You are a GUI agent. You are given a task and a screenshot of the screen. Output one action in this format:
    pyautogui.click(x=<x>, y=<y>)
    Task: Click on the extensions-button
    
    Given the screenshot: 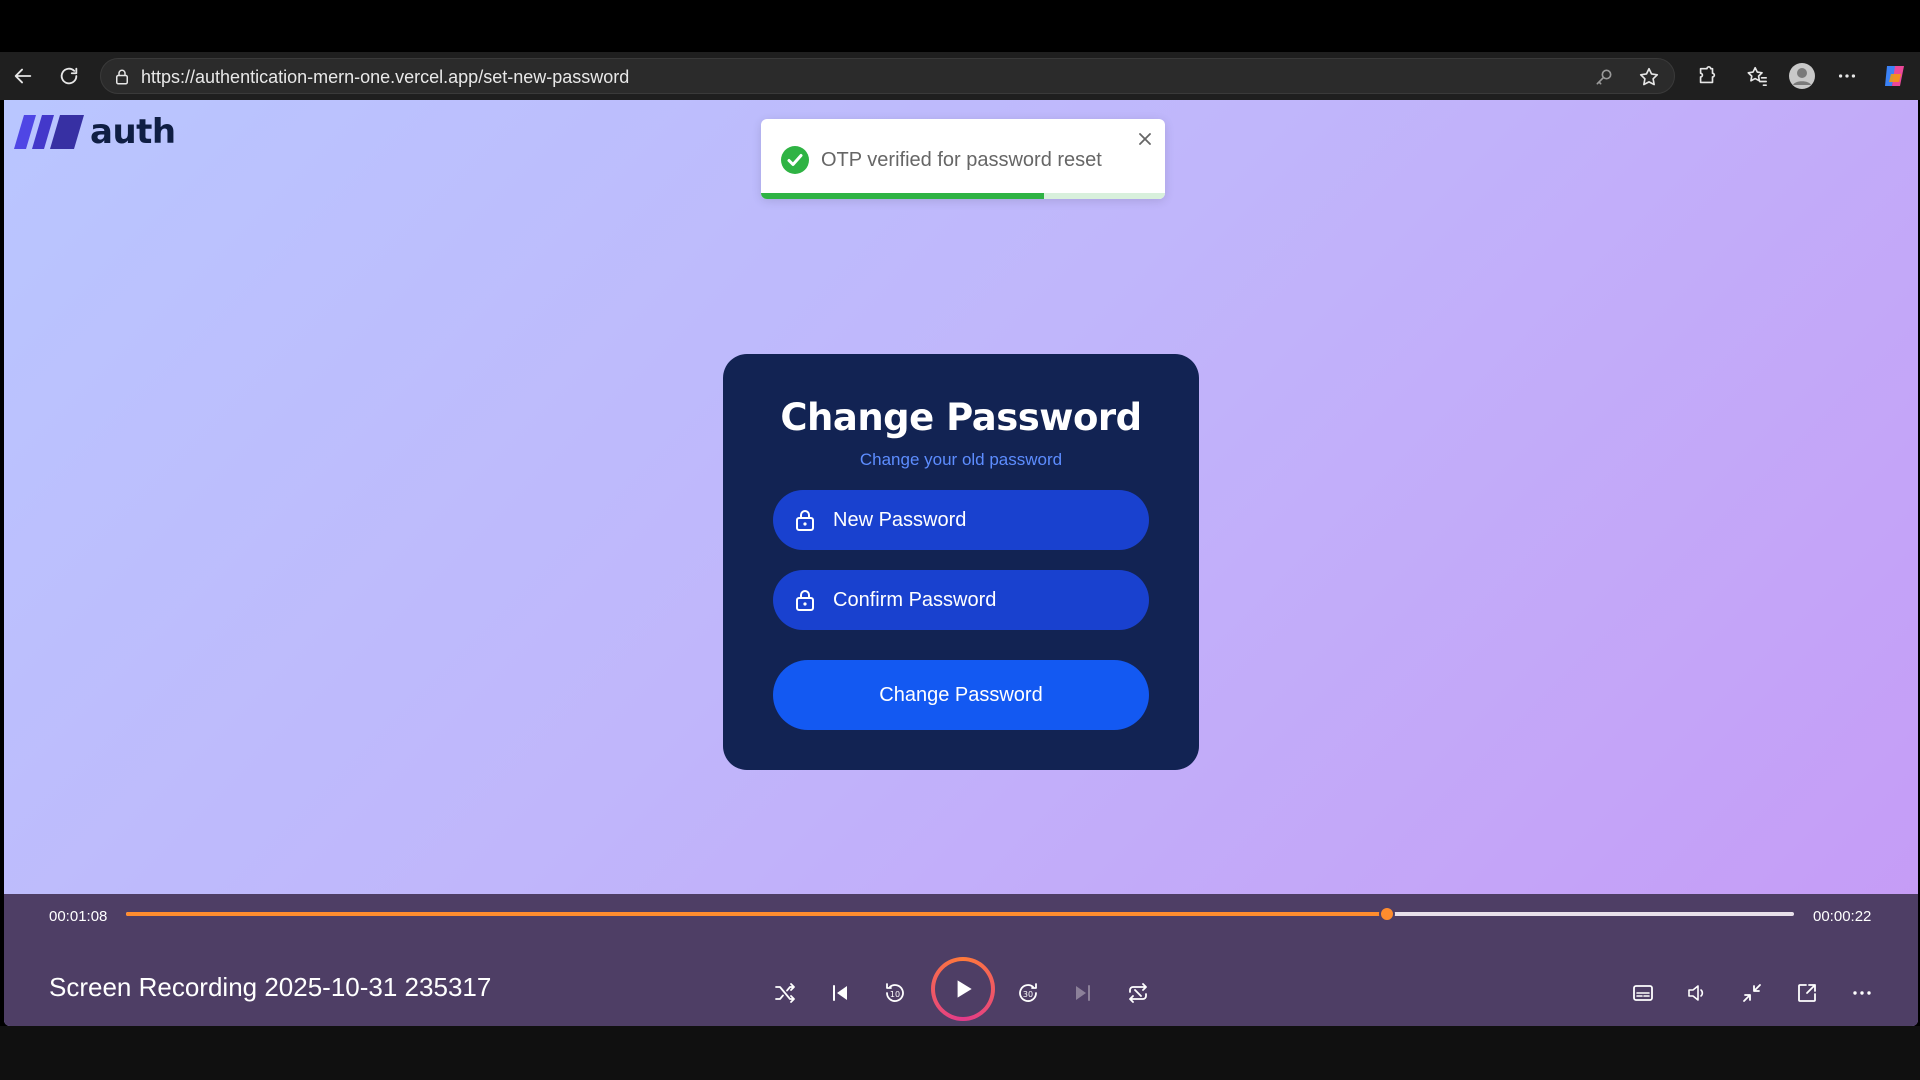 What is the action you would take?
    pyautogui.click(x=1707, y=76)
    